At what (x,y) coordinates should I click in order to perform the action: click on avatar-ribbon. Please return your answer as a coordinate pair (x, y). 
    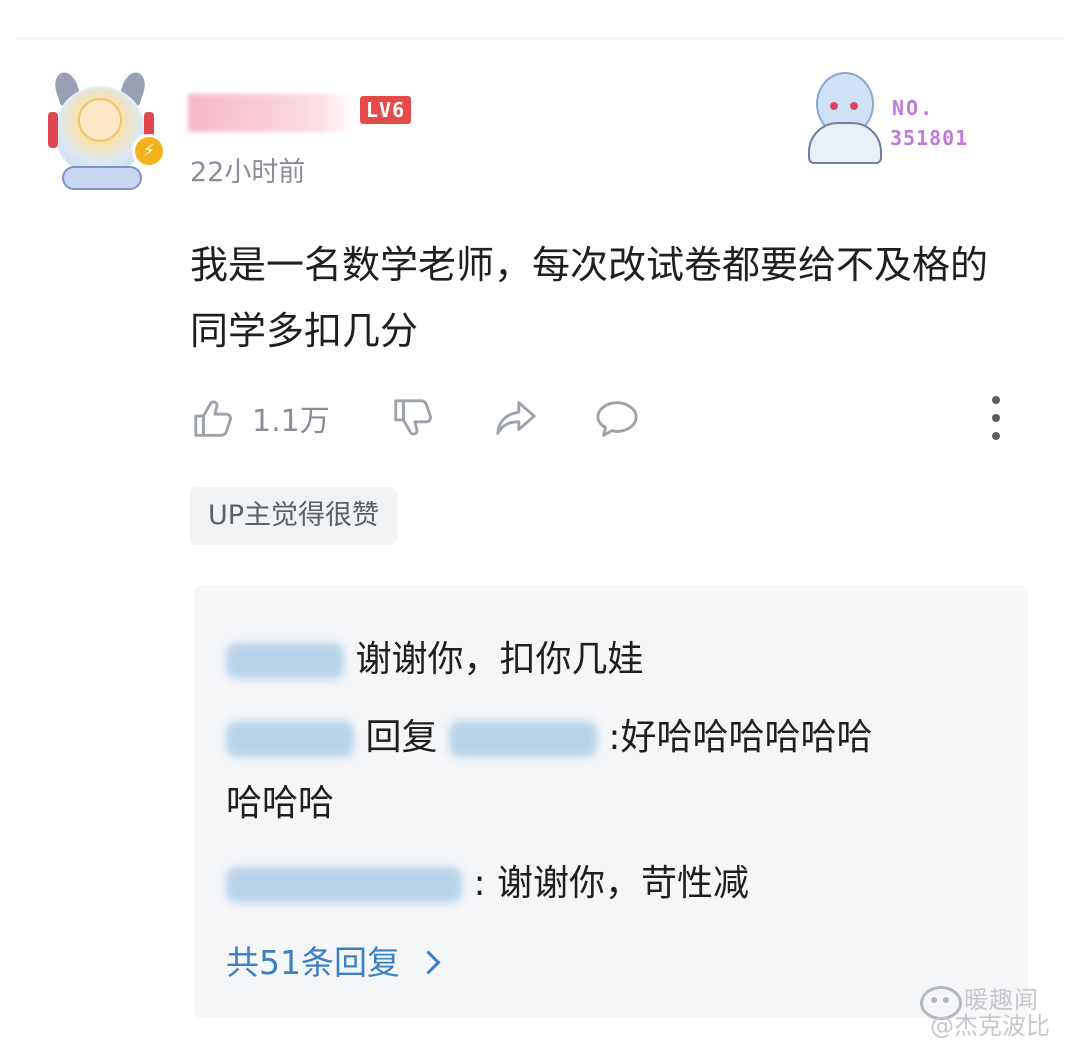
    Looking at the image, I should click on (53, 130).